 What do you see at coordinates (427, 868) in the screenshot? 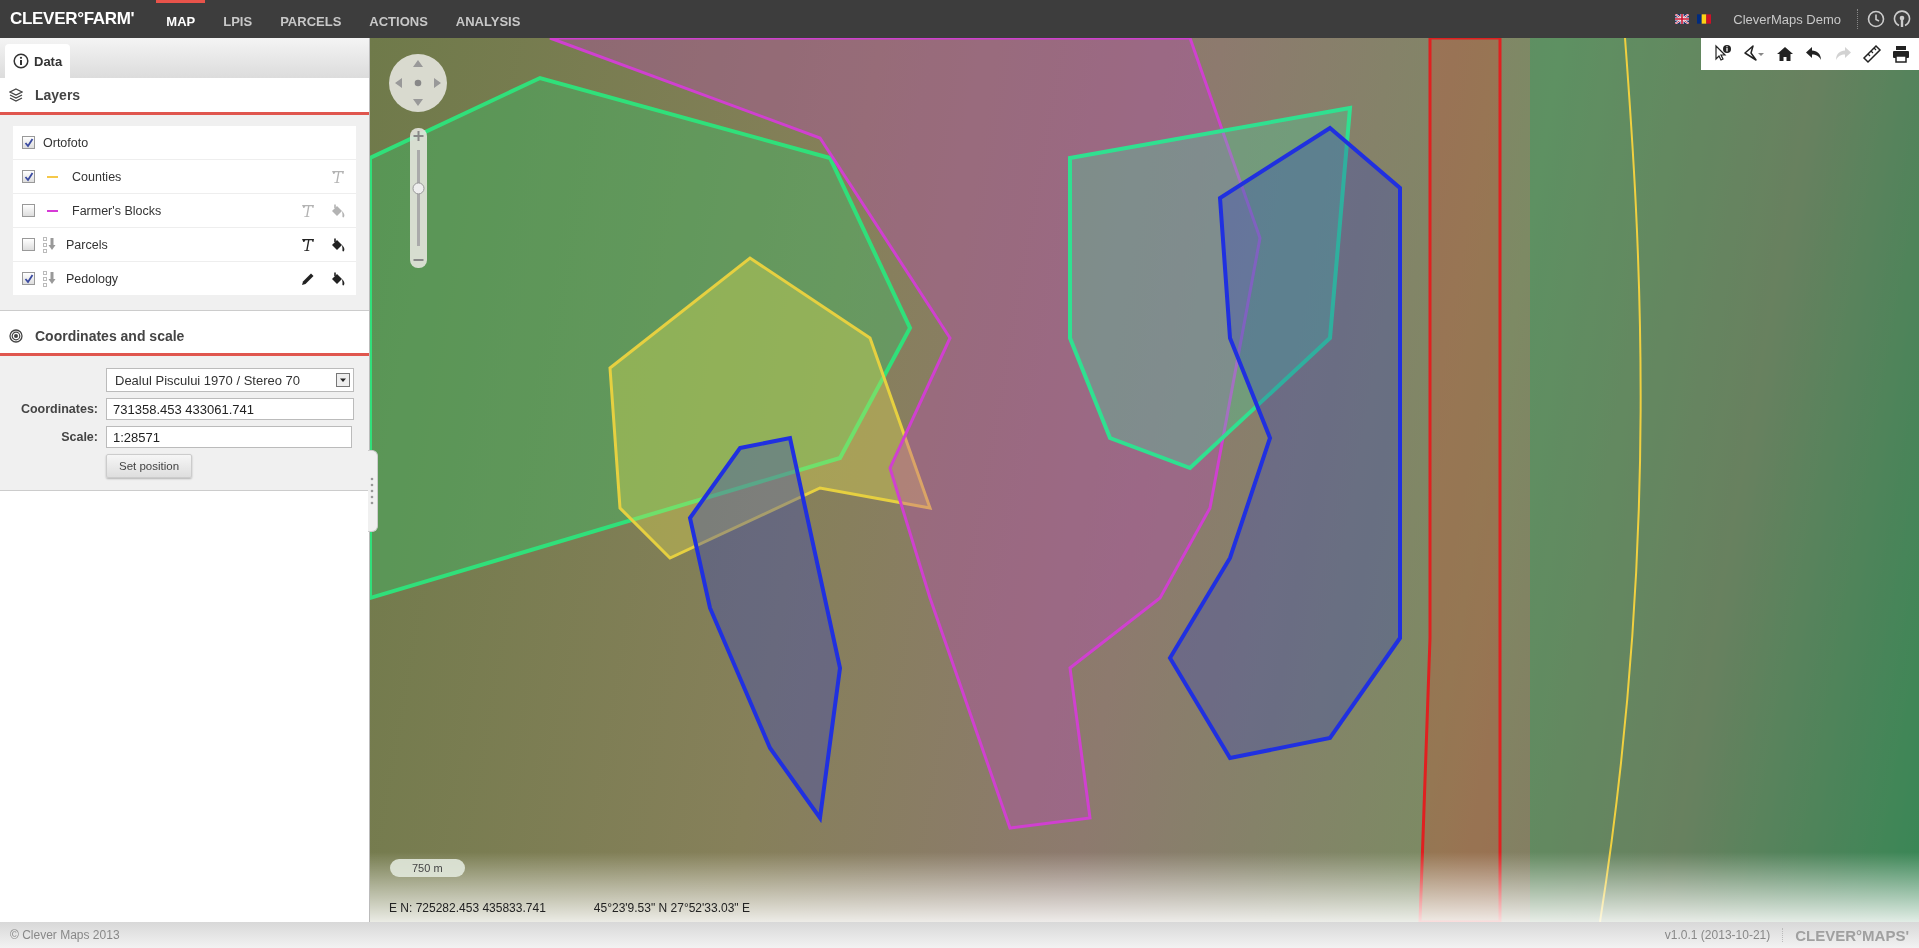
I see `scale-bar: 750 m` at bounding box center [427, 868].